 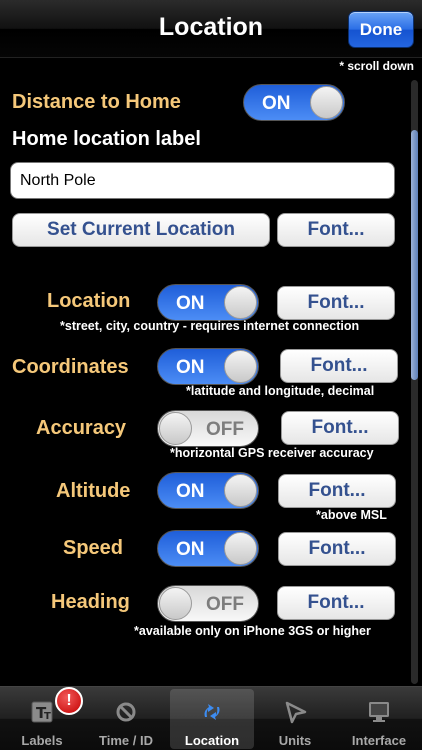 I want to click on done-button: Done, so click(x=381, y=29).